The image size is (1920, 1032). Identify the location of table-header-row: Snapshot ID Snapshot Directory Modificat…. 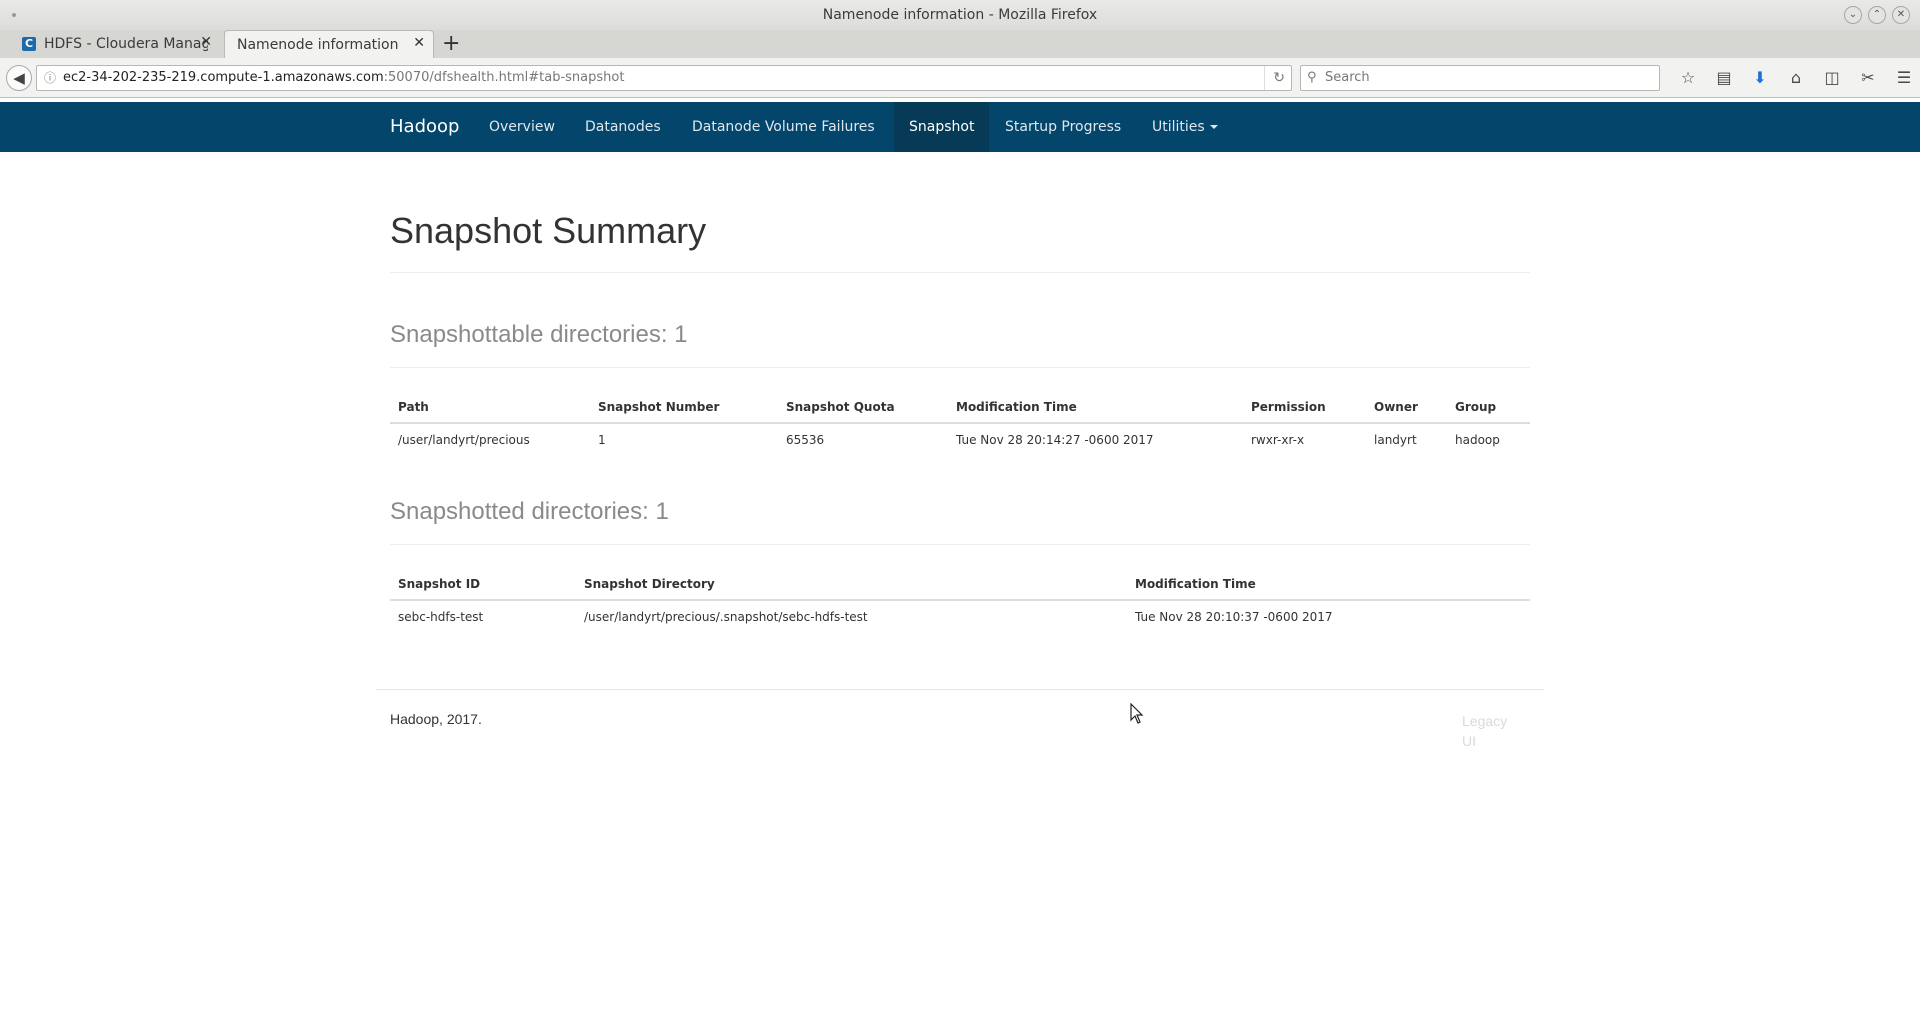
(960, 585).